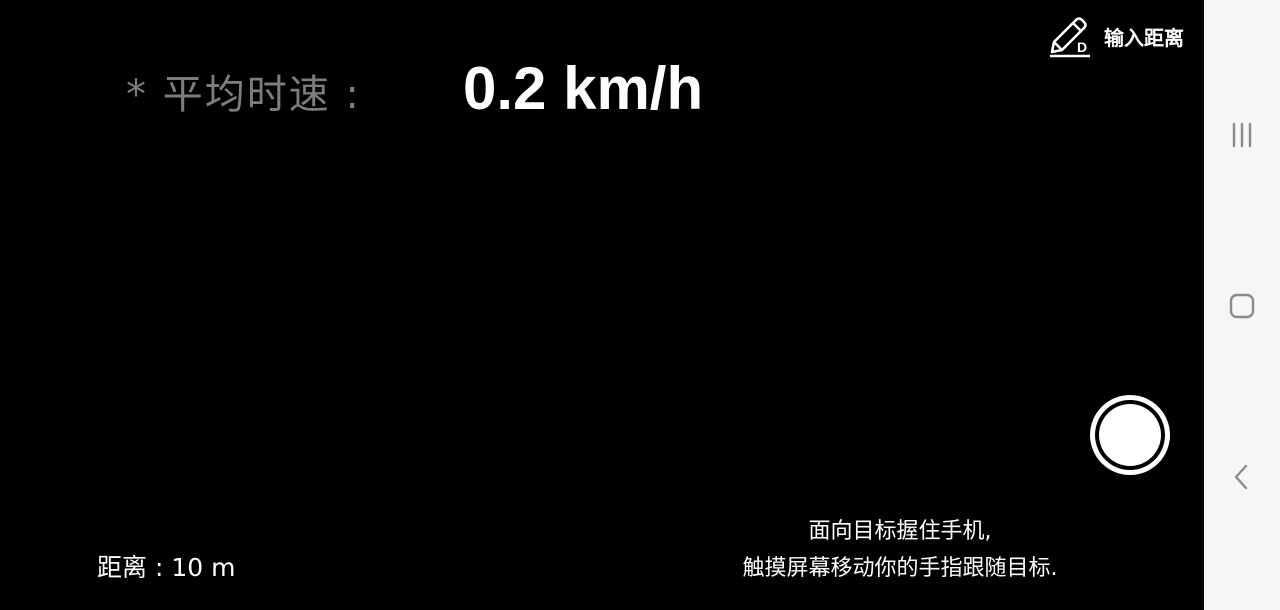  What do you see at coordinates (1068, 36) in the screenshot?
I see `pencil-d-icon: D` at bounding box center [1068, 36].